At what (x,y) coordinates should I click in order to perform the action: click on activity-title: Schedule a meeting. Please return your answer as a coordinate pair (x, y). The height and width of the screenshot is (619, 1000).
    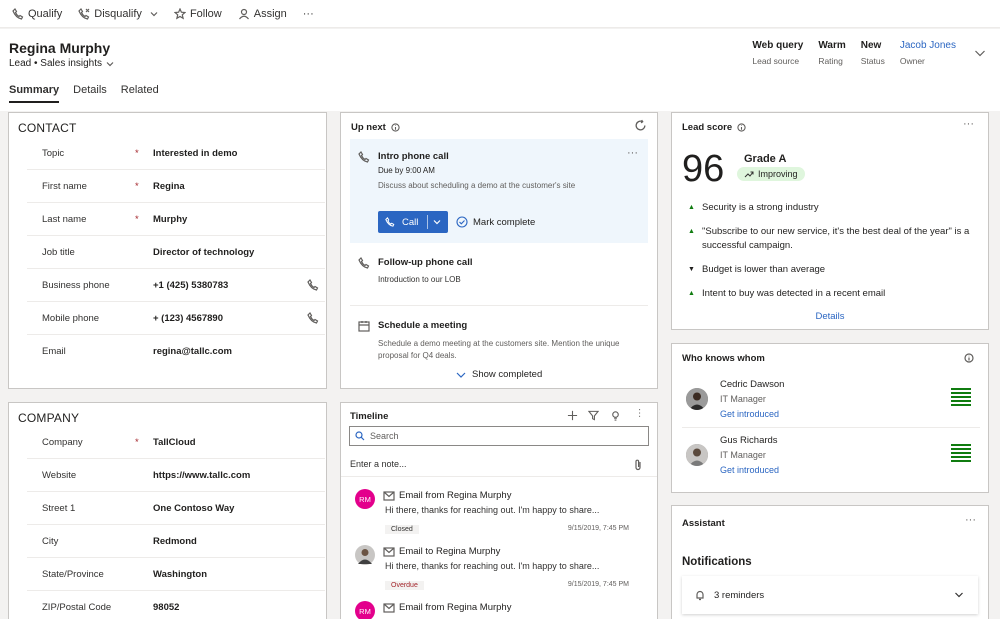
    Looking at the image, I should click on (423, 325).